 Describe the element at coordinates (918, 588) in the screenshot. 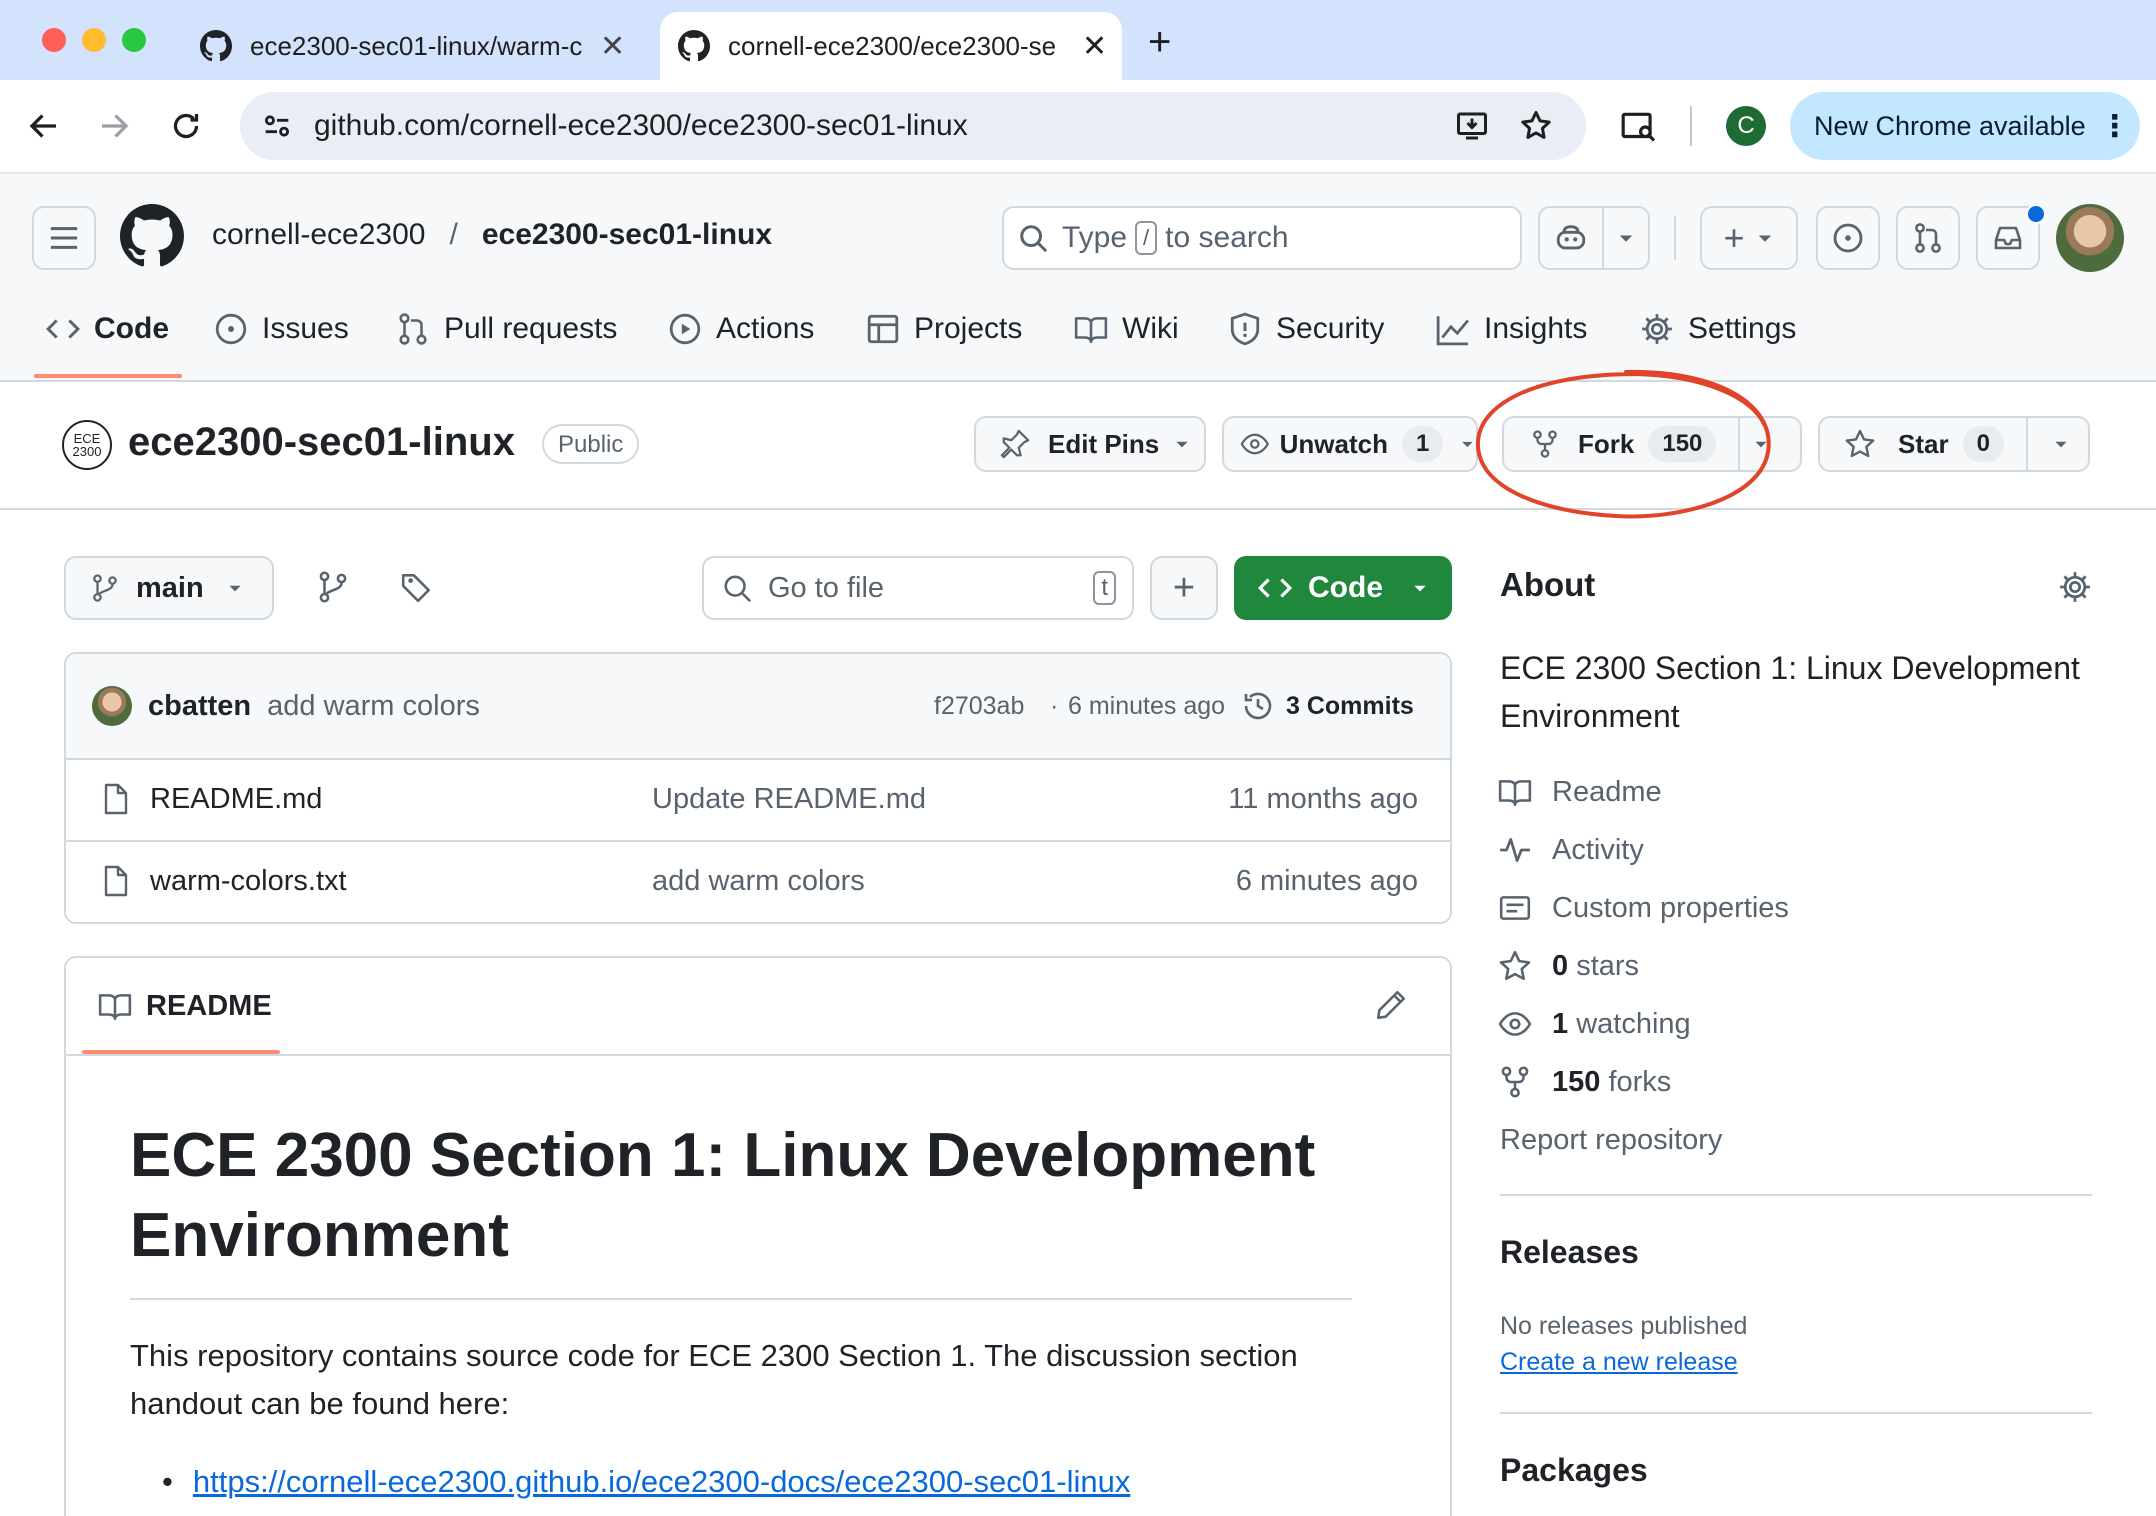

I see `go-to-file-input: Go to file t` at that location.